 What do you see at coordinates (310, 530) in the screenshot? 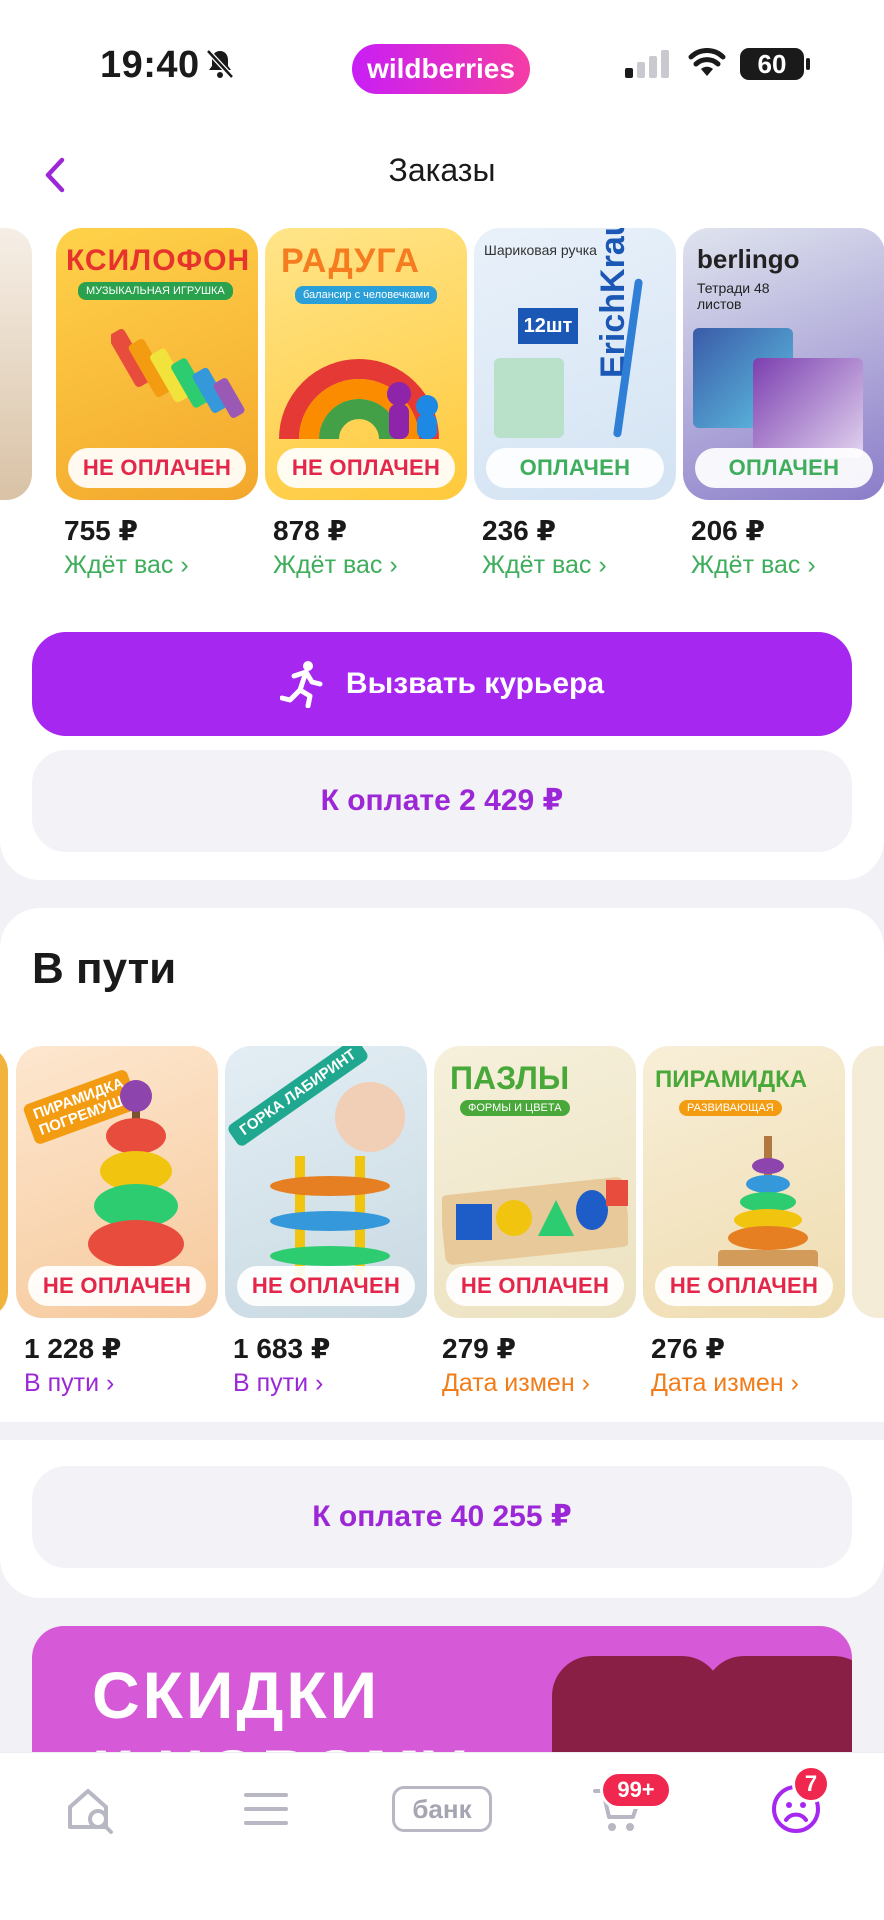
I see `product-price: 878 ₽` at bounding box center [310, 530].